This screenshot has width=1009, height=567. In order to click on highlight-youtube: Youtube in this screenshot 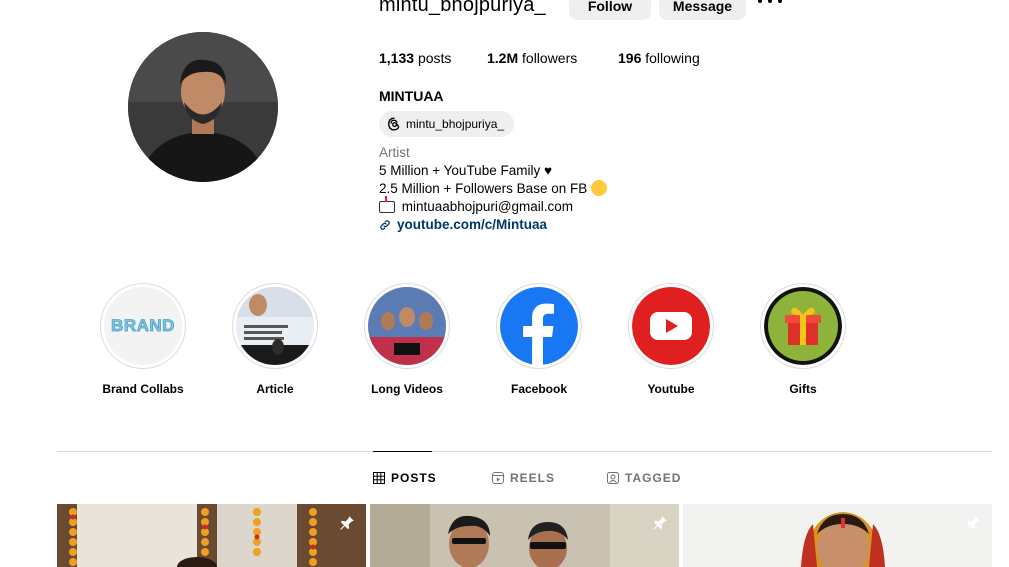, I will do `click(671, 339)`.